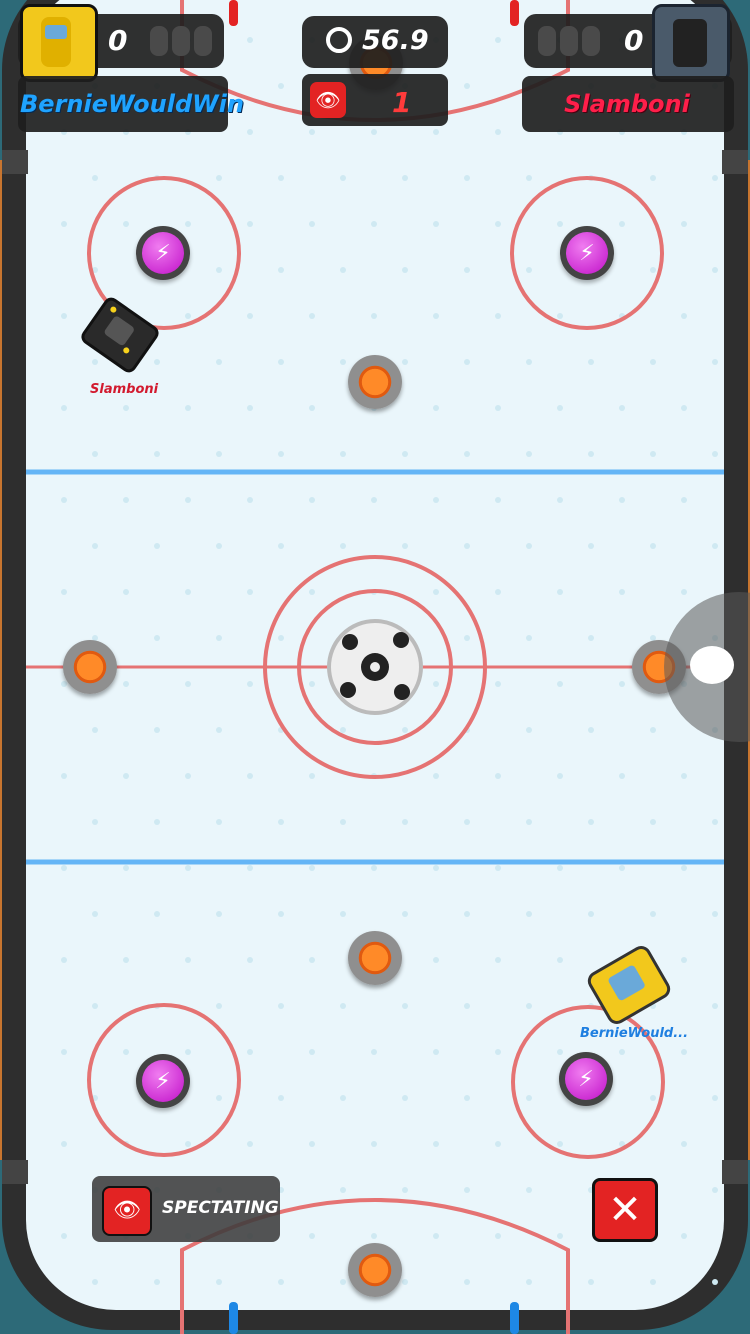 This screenshot has height=1334, width=750. Describe the element at coordinates (395, 40) in the screenshot. I see `timer-value: 56.9` at that location.